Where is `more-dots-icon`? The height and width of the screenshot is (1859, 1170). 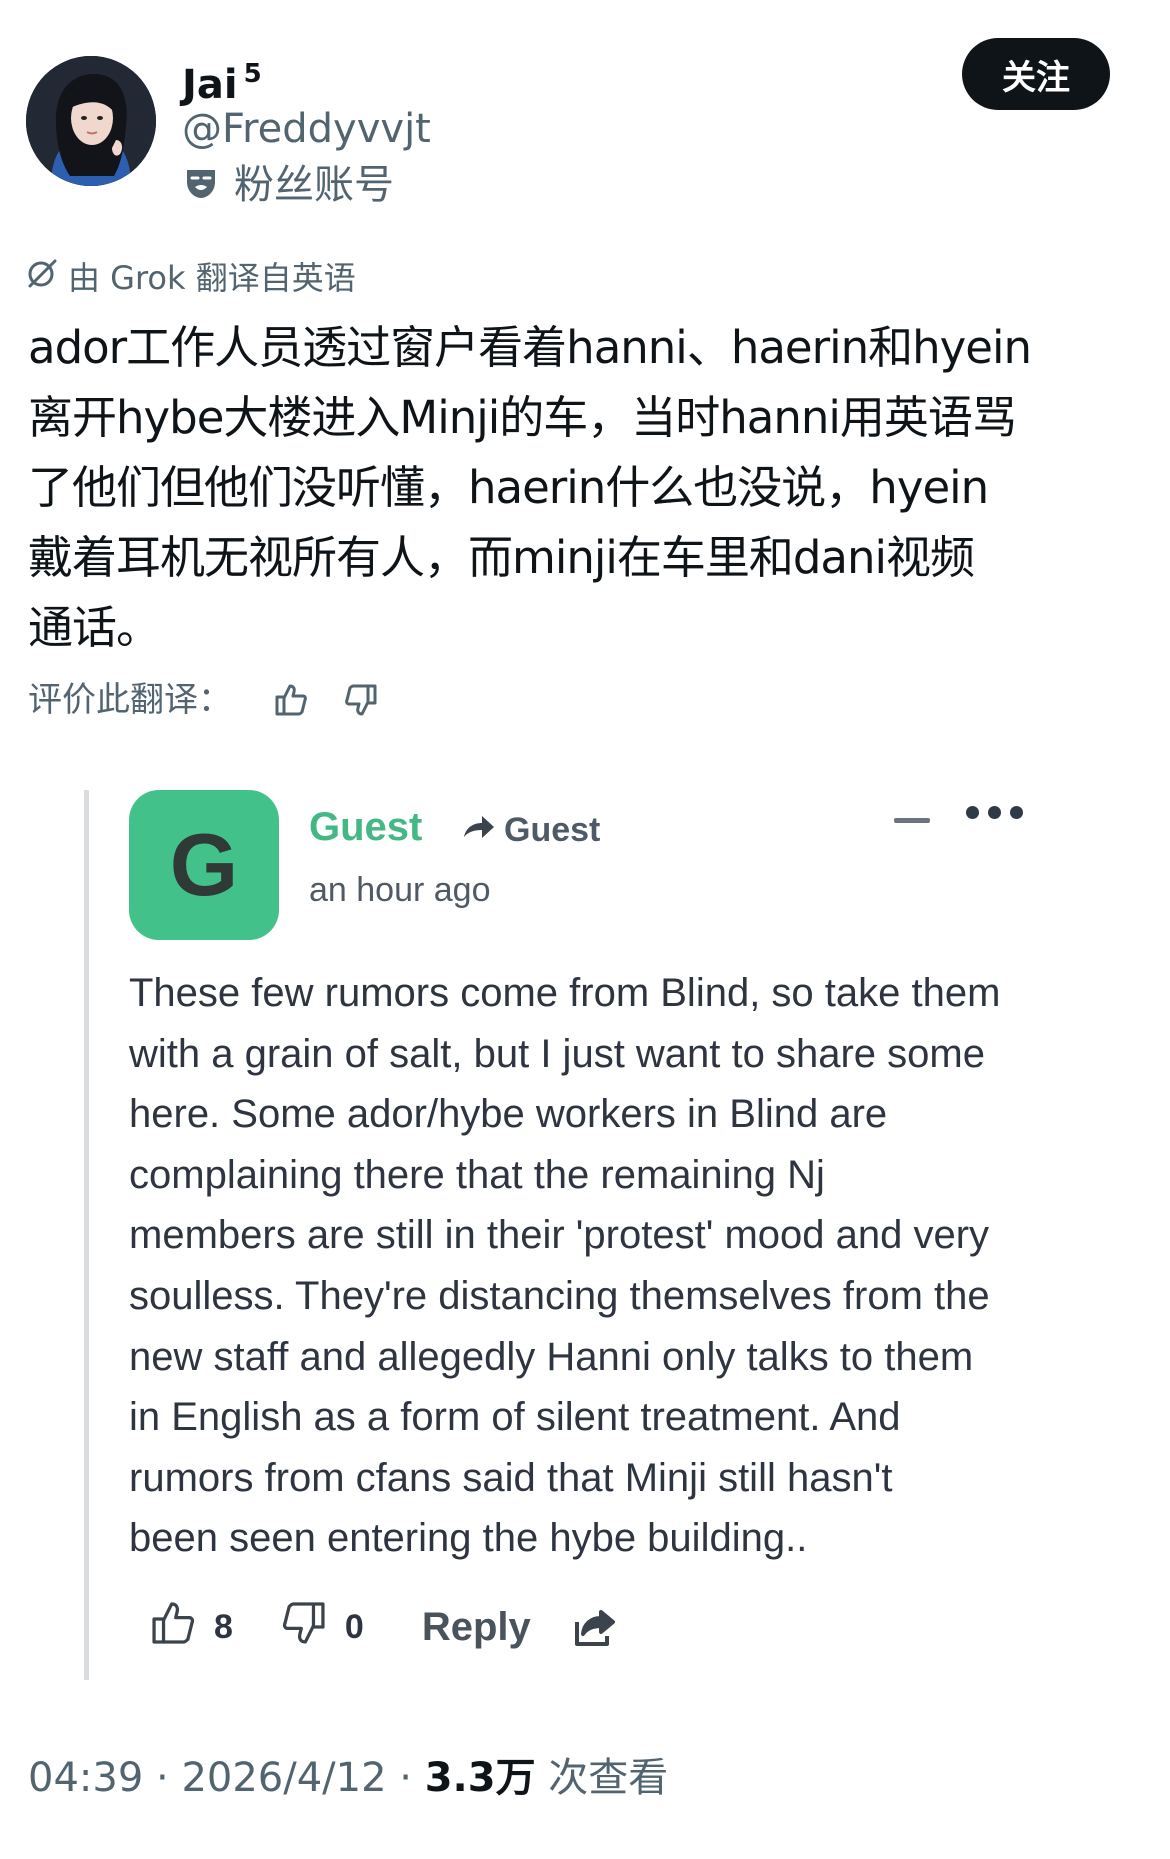
more-dots-icon is located at coordinates (994, 812).